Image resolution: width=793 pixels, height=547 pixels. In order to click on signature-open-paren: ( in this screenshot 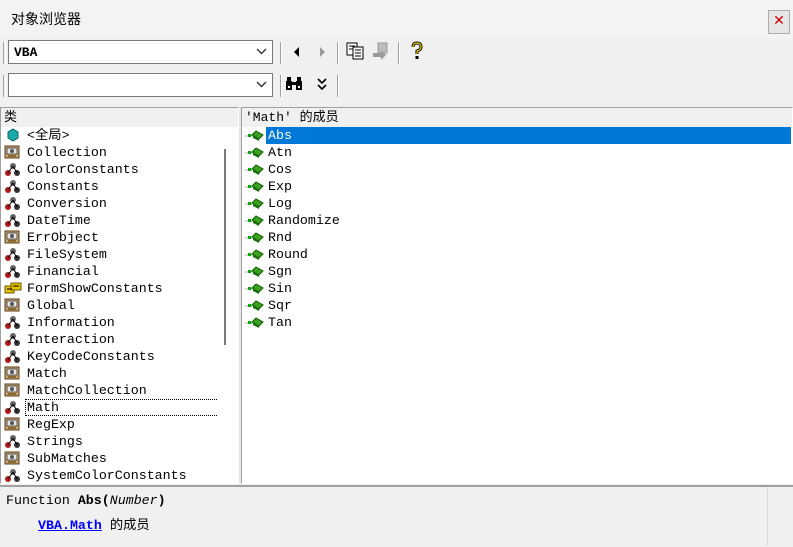, I will do `click(105, 500)`.